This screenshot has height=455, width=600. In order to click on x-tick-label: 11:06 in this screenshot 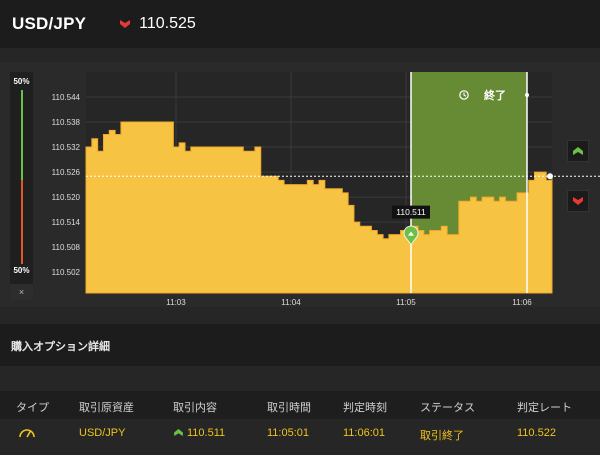, I will do `click(522, 302)`.